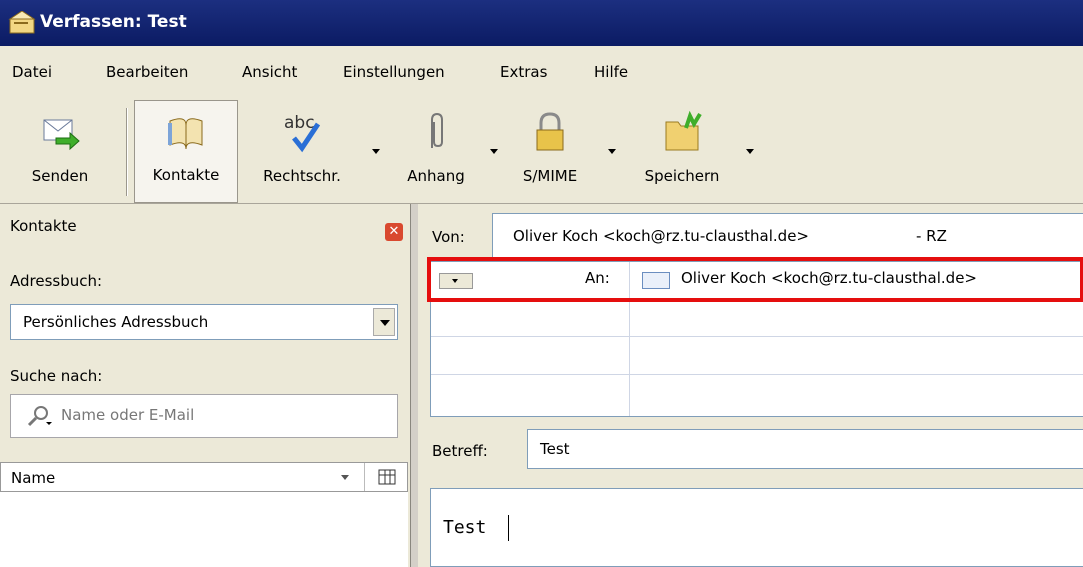 Image resolution: width=1083 pixels, height=567 pixels. I want to click on addressbook-value: Persönliches Adressbuch, so click(116, 322).